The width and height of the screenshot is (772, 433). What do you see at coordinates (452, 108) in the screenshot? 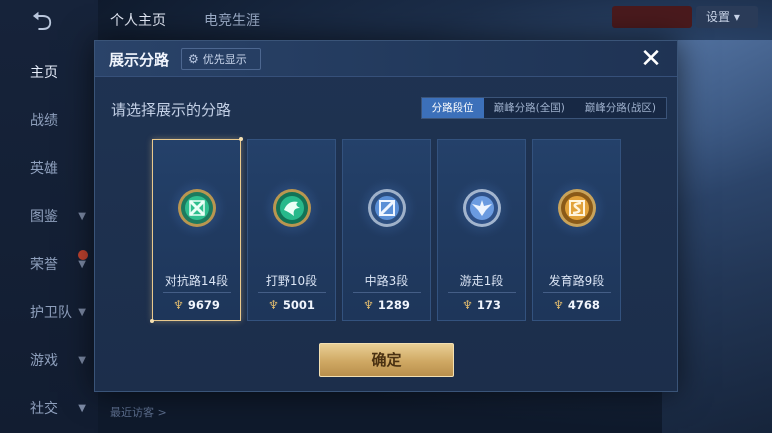
I see `tab-lane-rank: 分路段位` at bounding box center [452, 108].